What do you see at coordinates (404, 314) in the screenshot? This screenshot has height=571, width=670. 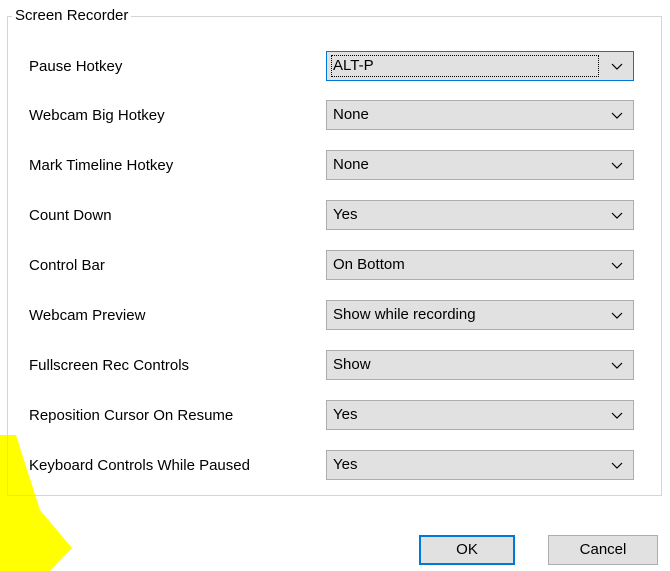 I see `webcam-preview-value: Show while recording` at bounding box center [404, 314].